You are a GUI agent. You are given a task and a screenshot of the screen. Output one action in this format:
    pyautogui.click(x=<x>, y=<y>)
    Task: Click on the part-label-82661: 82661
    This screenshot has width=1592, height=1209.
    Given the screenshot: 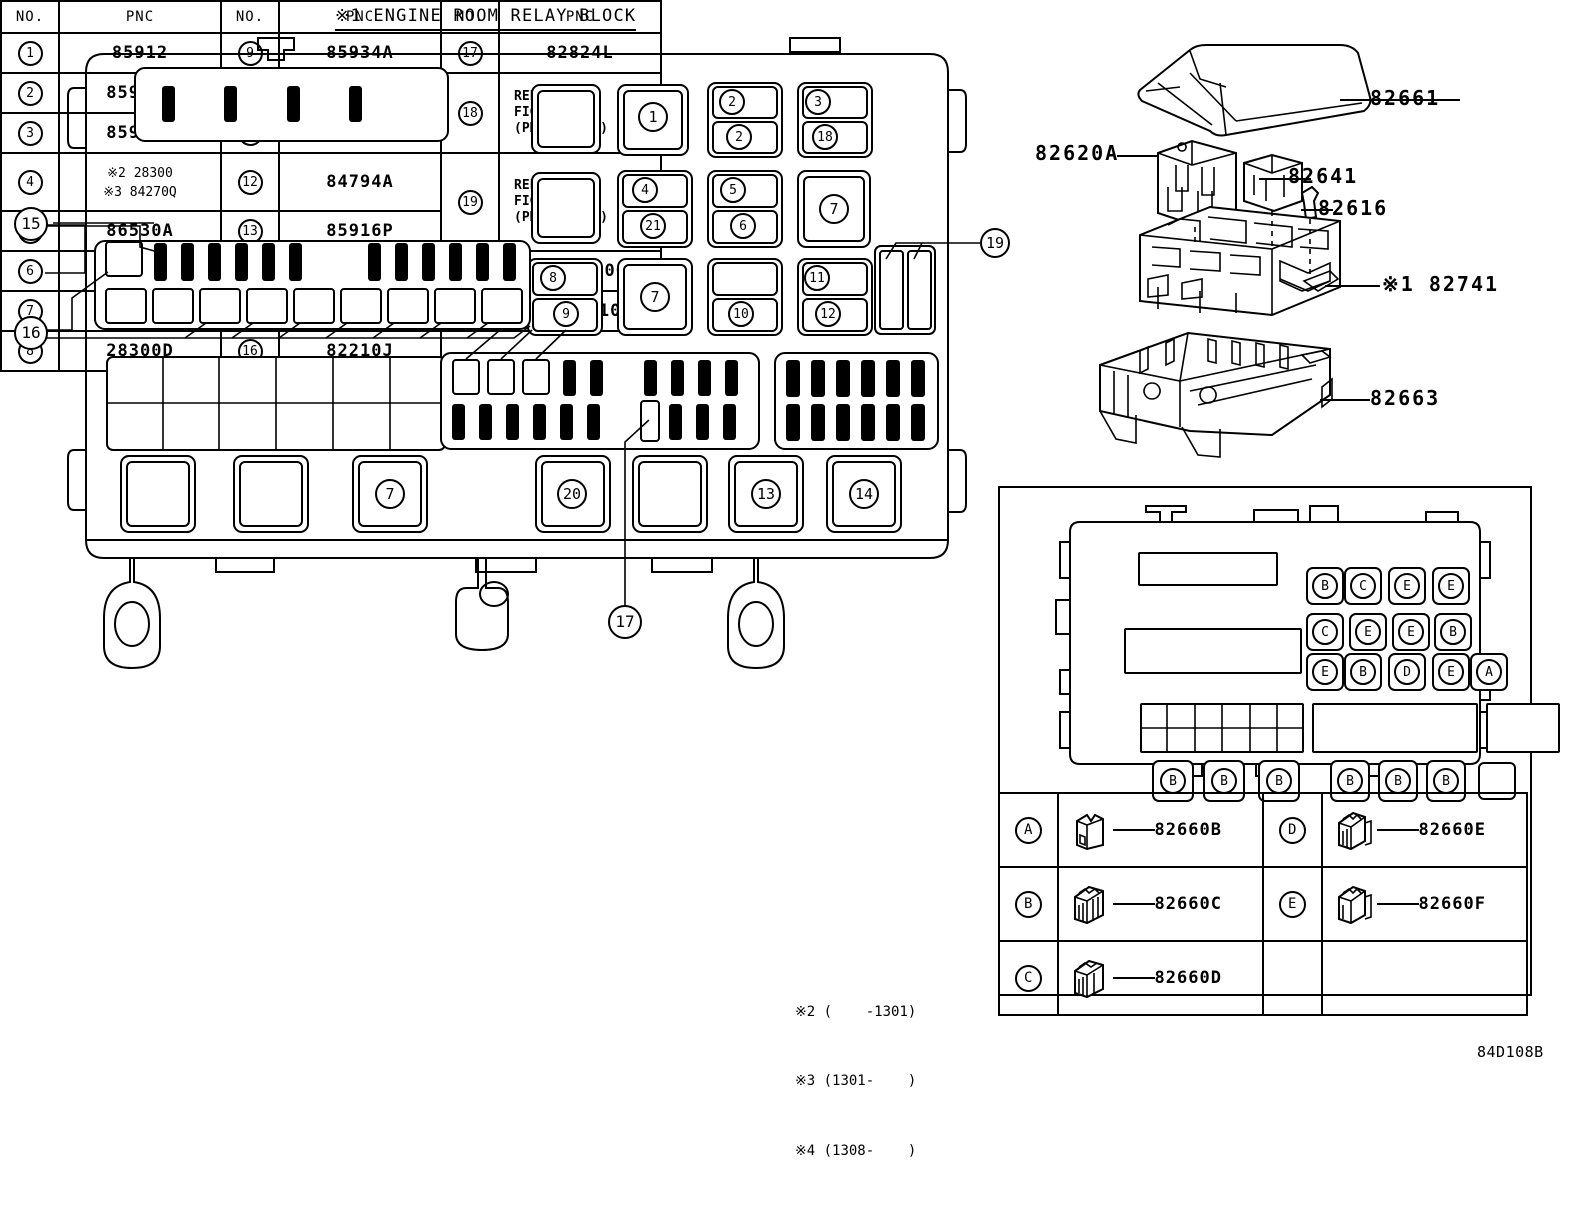 What is the action you would take?
    pyautogui.click(x=1405, y=98)
    